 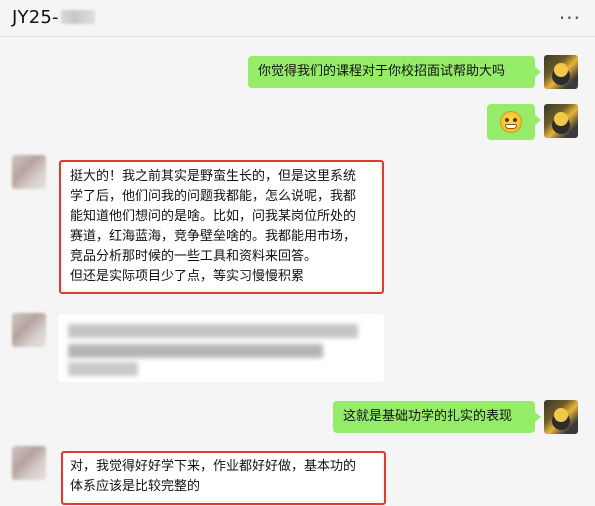 What do you see at coordinates (220, 477) in the screenshot?
I see `message-bubble-other: 对，我觉得好好学下来，作业都好好做，基本功的 体系应该是比较完整的` at bounding box center [220, 477].